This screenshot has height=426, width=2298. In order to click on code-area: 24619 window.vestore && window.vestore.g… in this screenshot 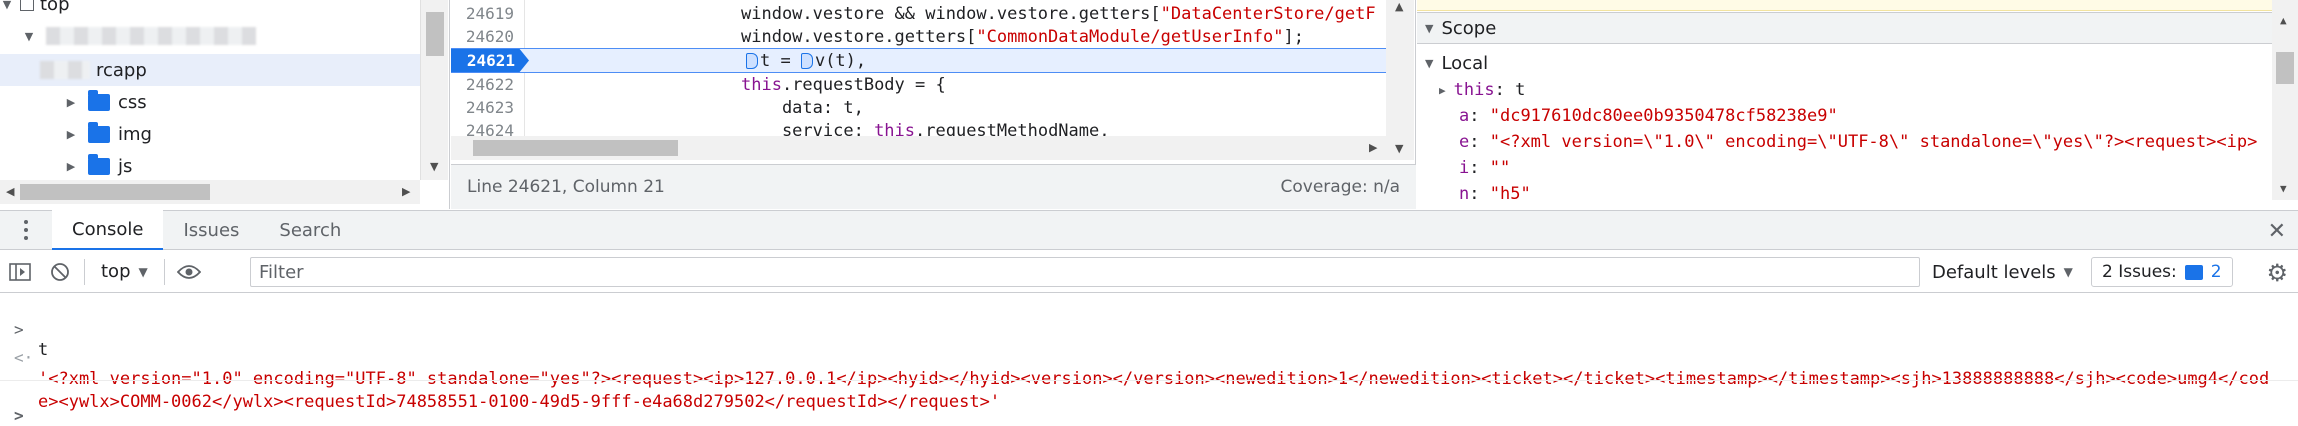, I will do `click(918, 68)`.